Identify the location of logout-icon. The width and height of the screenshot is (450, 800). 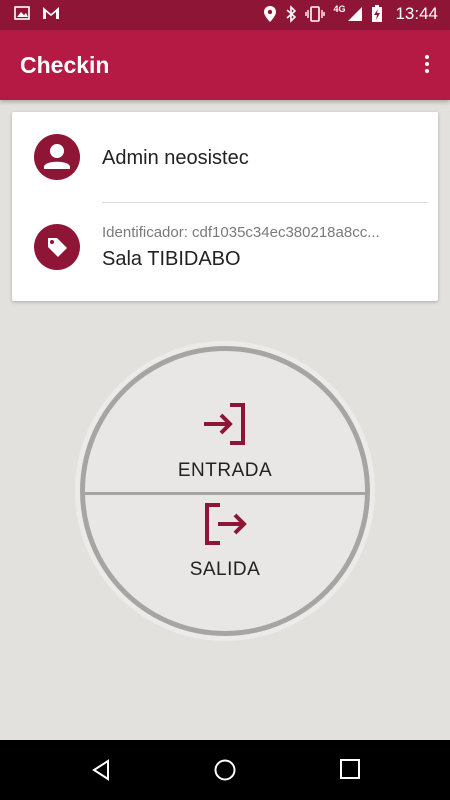
(226, 524).